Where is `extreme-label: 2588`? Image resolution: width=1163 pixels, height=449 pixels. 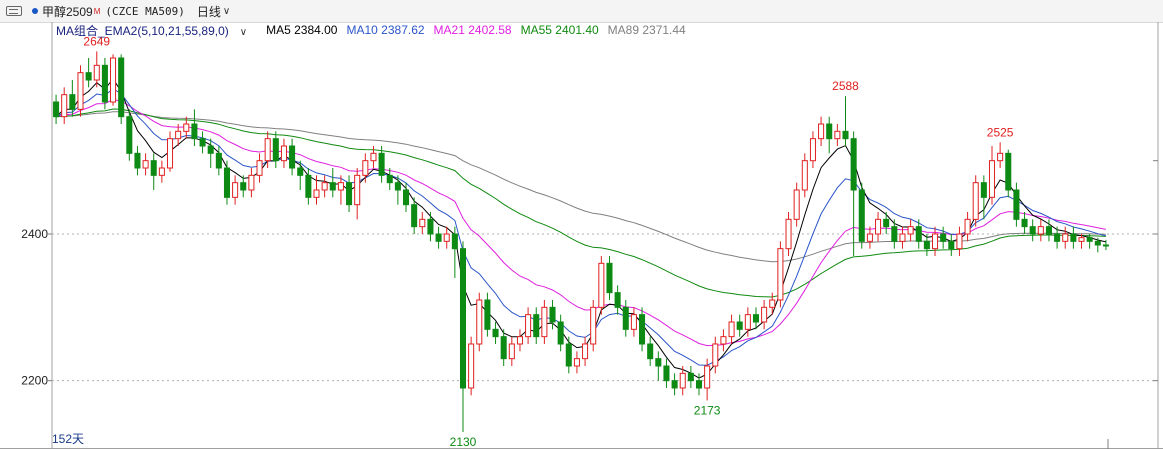 extreme-label: 2588 is located at coordinates (845, 86).